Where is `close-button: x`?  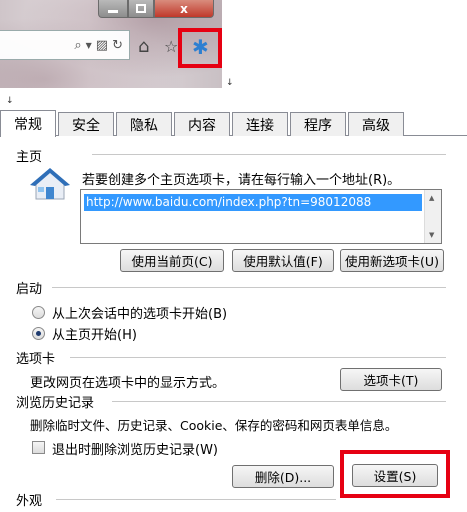 close-button: x is located at coordinates (184, 9).